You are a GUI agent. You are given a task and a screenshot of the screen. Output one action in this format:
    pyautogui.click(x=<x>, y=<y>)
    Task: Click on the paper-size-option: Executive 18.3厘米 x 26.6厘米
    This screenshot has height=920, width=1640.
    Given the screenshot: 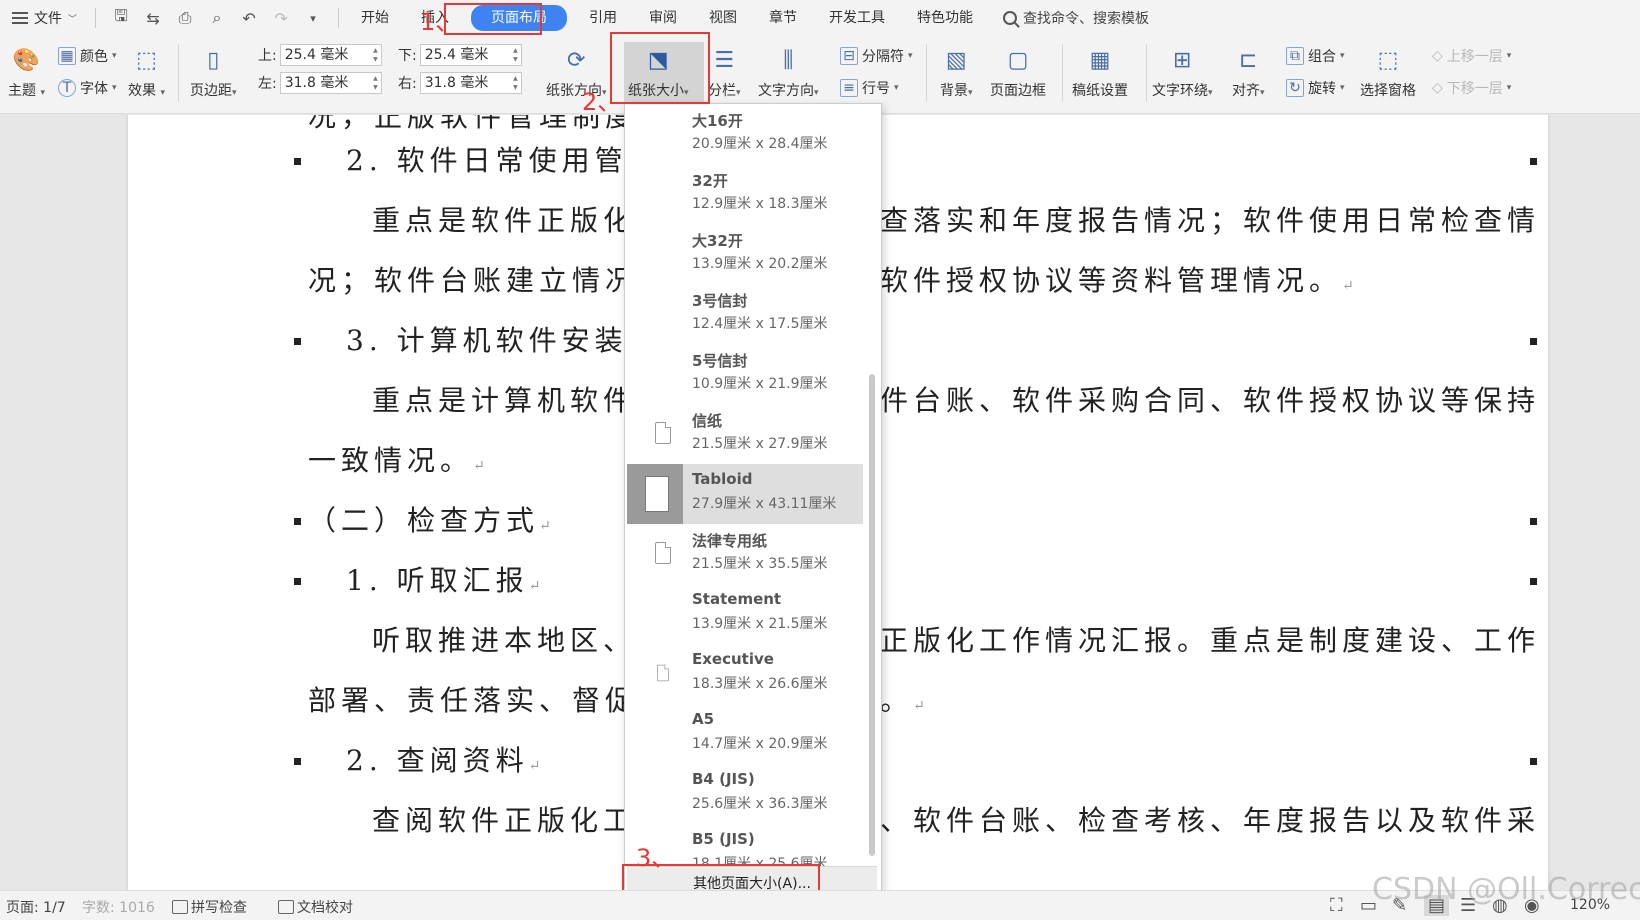 What is the action you would take?
    pyautogui.click(x=745, y=674)
    